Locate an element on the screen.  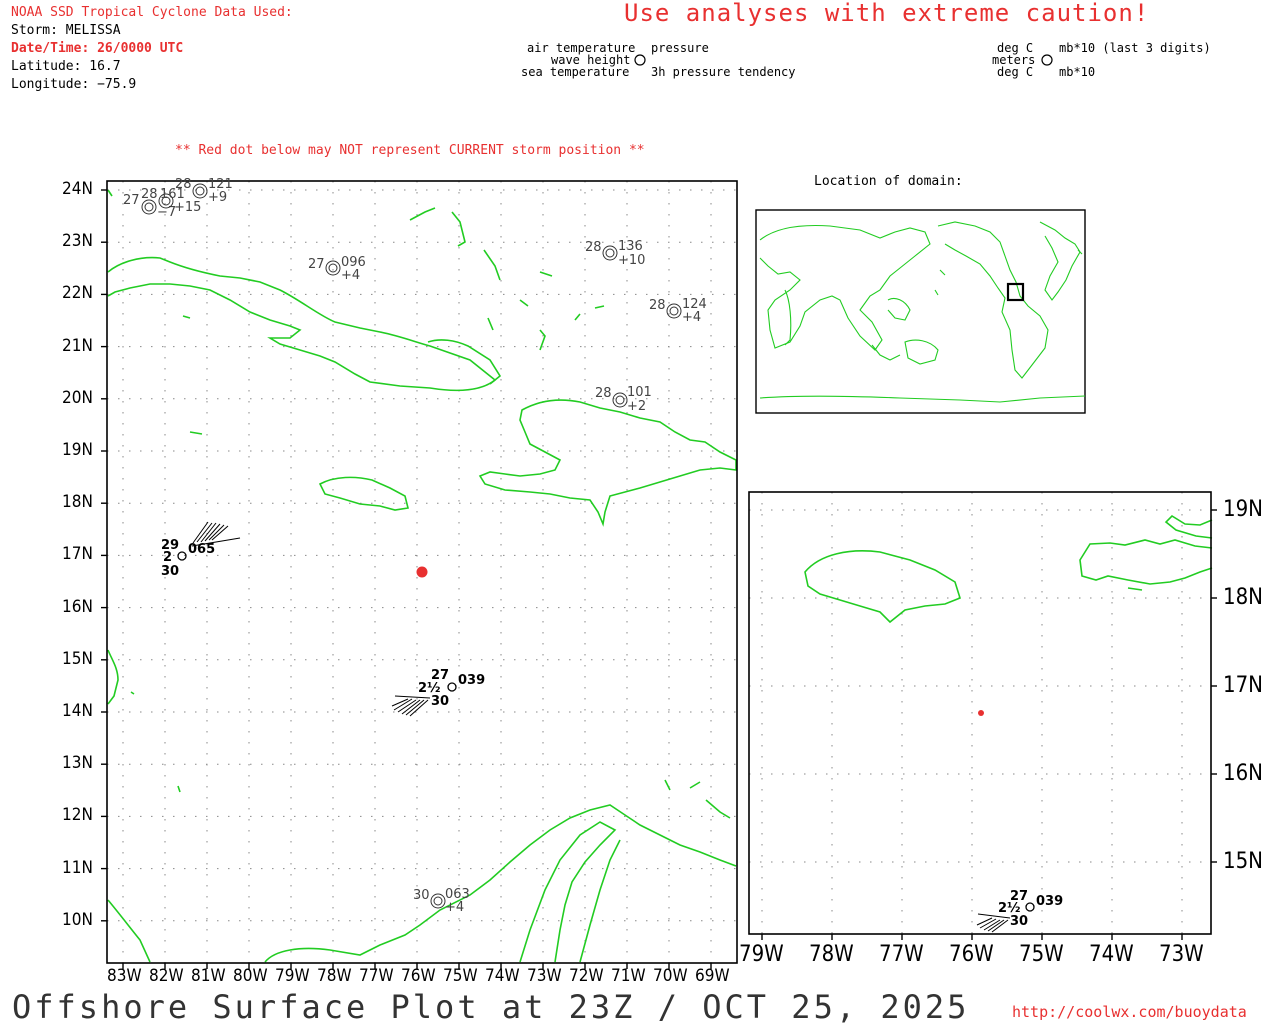
lon-tick-label: 75W is located at coordinates (1041, 954).